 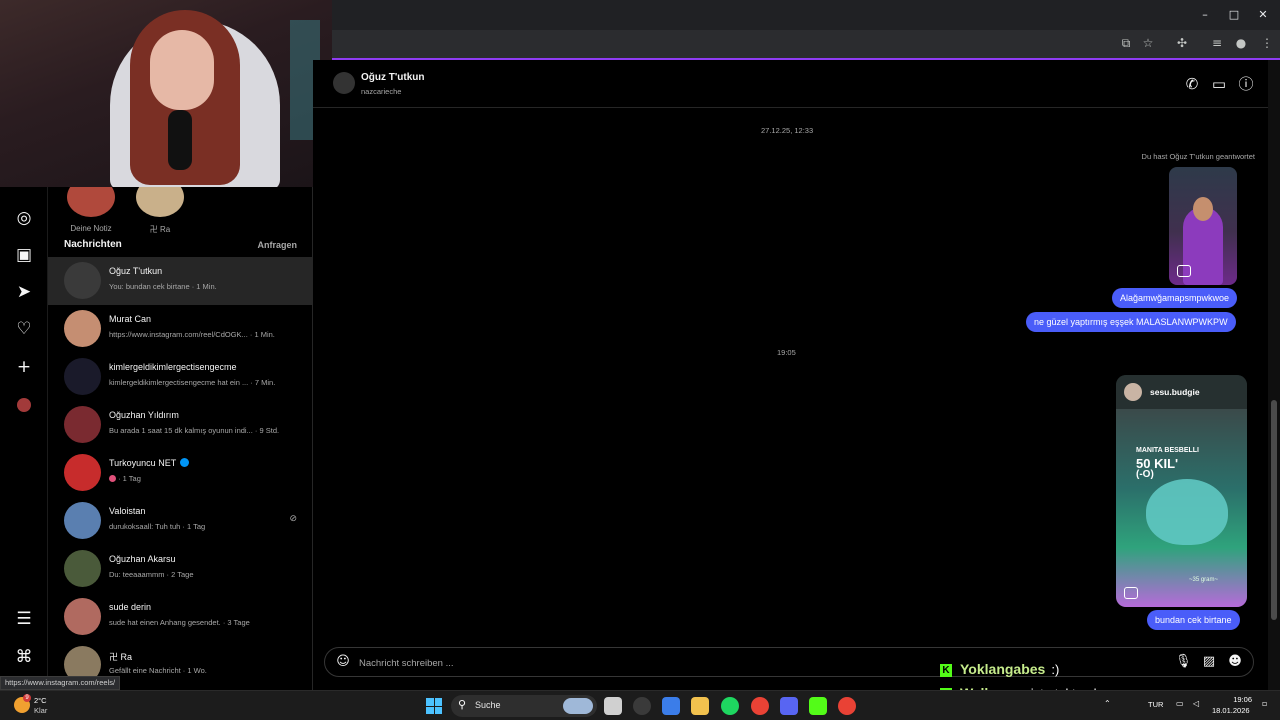 What do you see at coordinates (24, 292) in the screenshot?
I see `messages-icon: ➤` at bounding box center [24, 292].